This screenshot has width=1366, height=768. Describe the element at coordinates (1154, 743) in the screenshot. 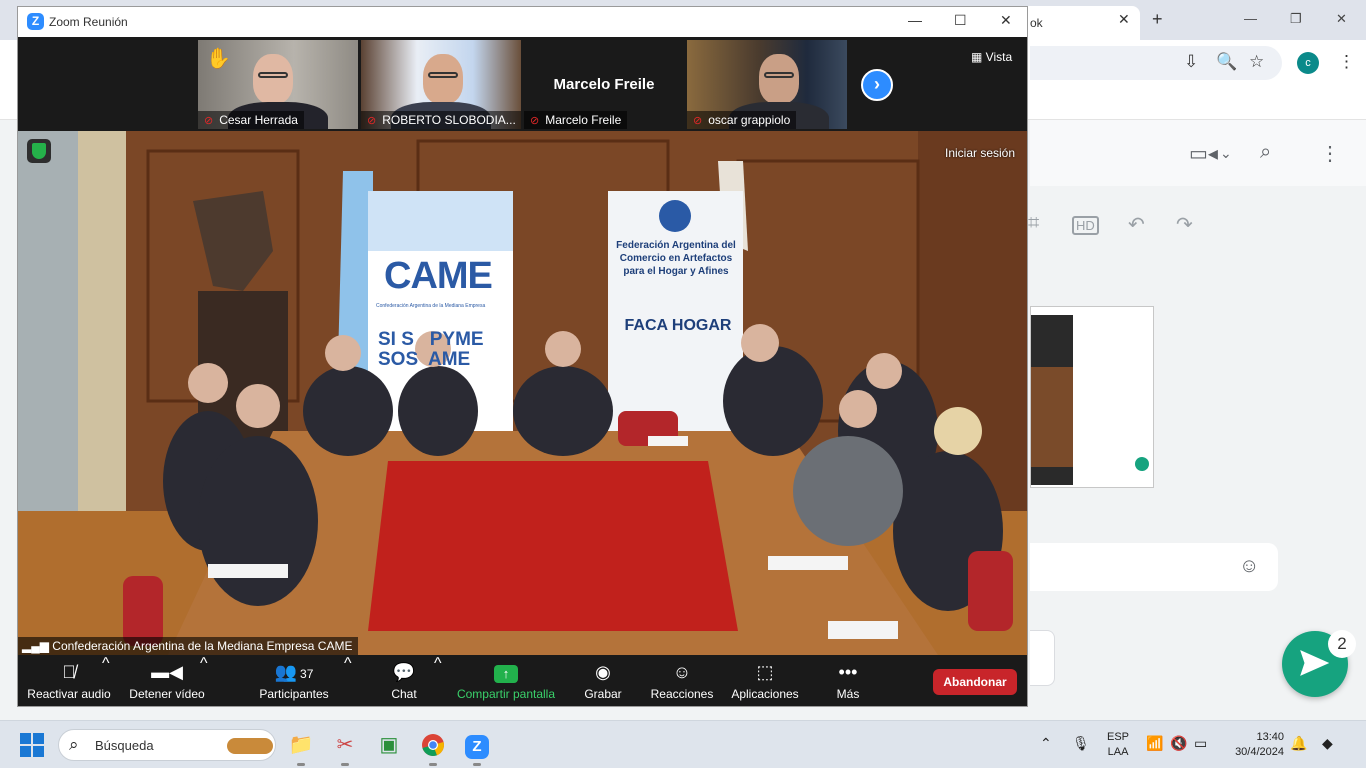

I see `wifi-icon: 📶` at that location.